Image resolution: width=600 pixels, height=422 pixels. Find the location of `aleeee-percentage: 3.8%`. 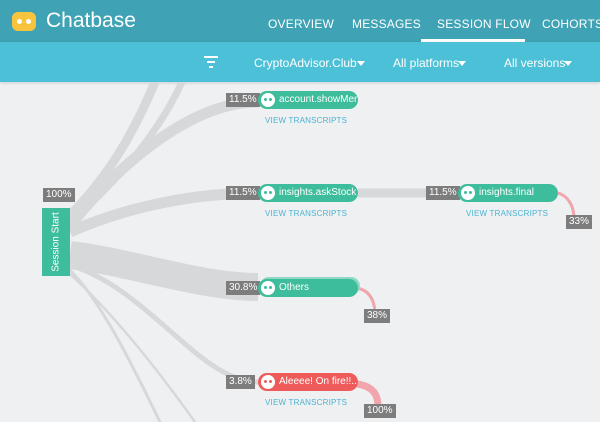

aleeee-percentage: 3.8% is located at coordinates (240, 382).